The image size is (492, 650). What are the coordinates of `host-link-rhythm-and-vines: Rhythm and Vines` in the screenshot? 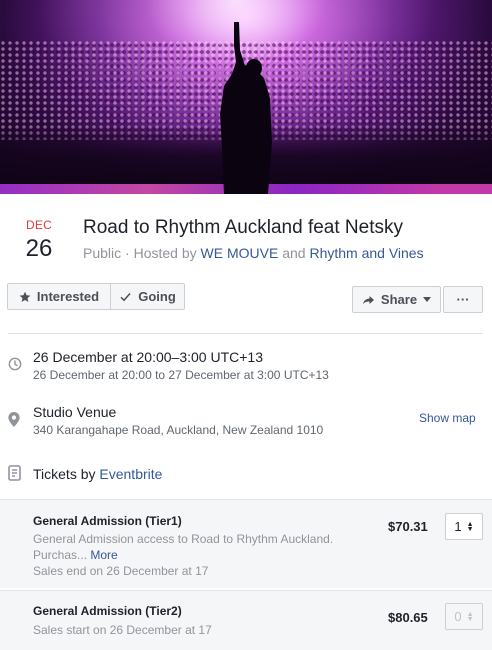 It's located at (366, 253).